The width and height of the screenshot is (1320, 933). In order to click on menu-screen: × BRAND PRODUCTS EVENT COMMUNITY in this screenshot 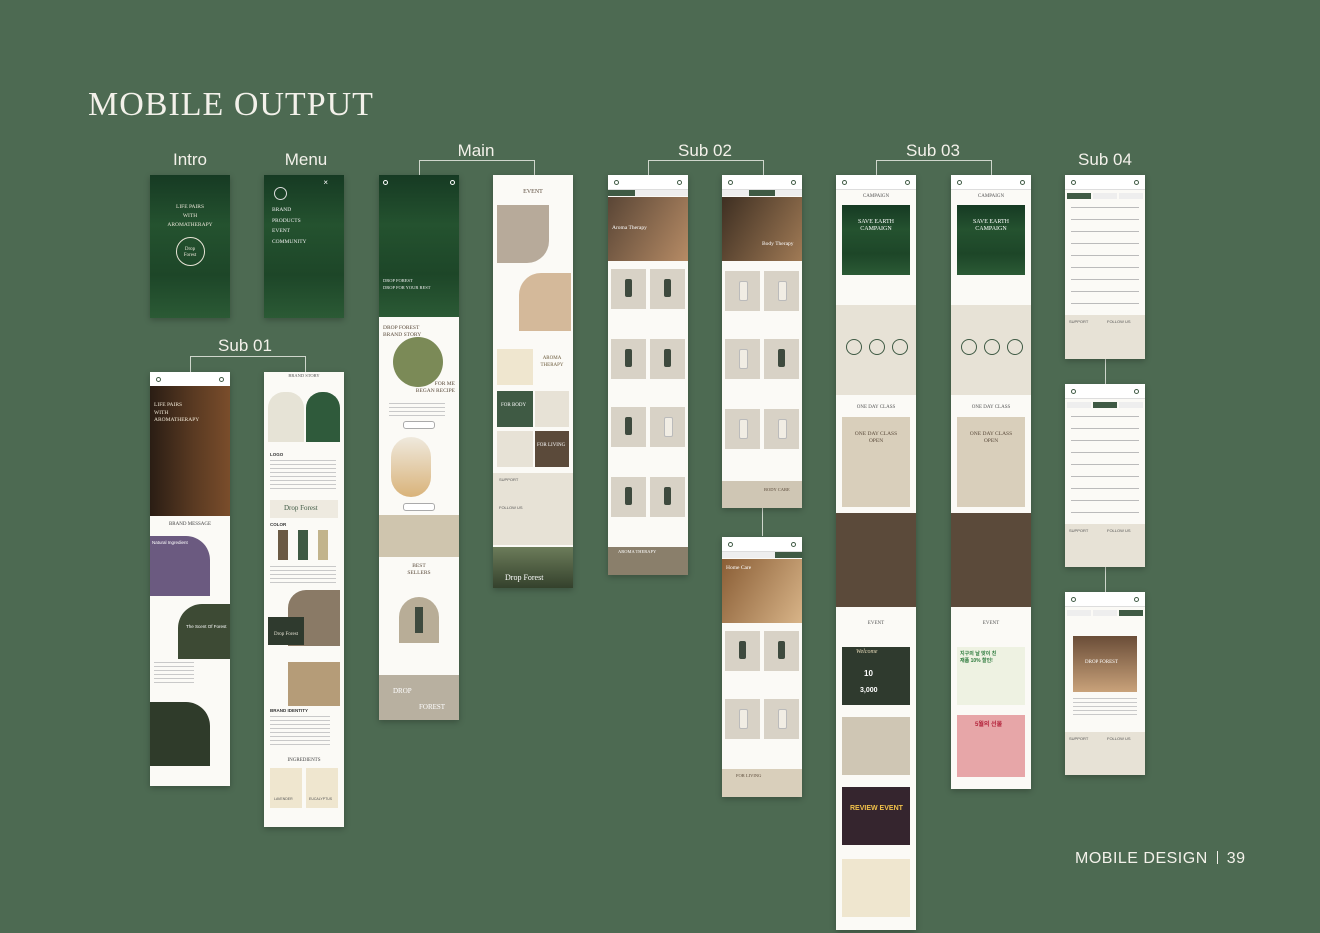, I will do `click(304, 246)`.